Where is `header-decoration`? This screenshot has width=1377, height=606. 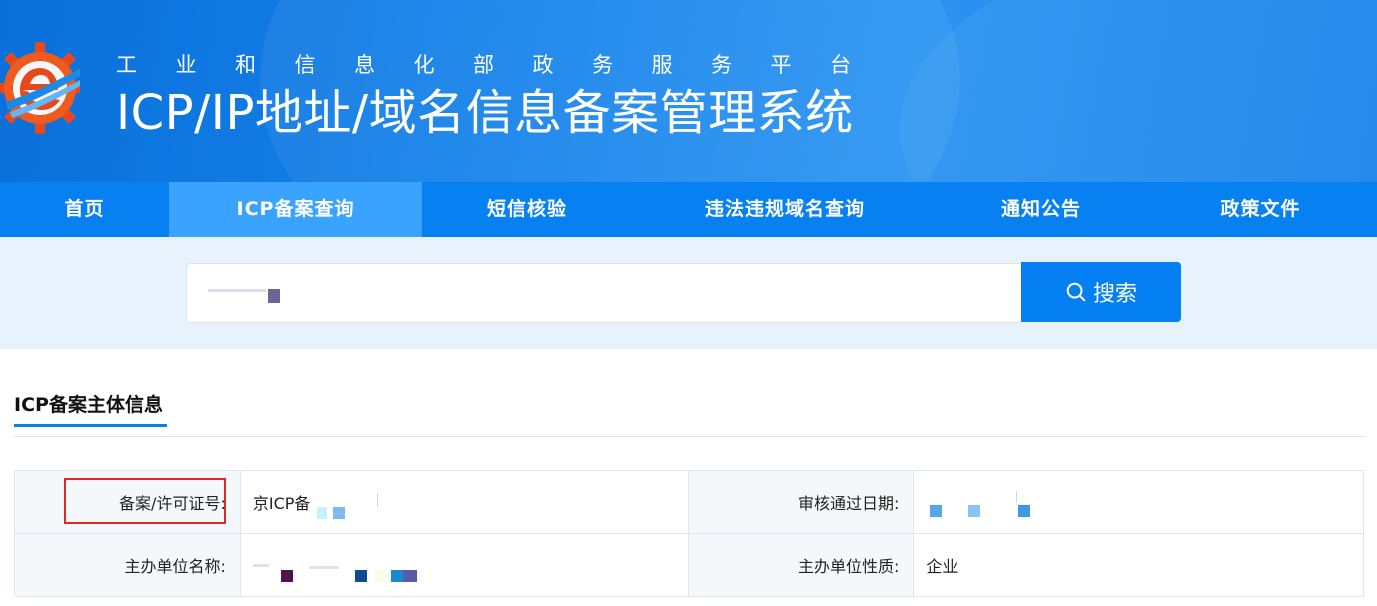 header-decoration is located at coordinates (1138, 91).